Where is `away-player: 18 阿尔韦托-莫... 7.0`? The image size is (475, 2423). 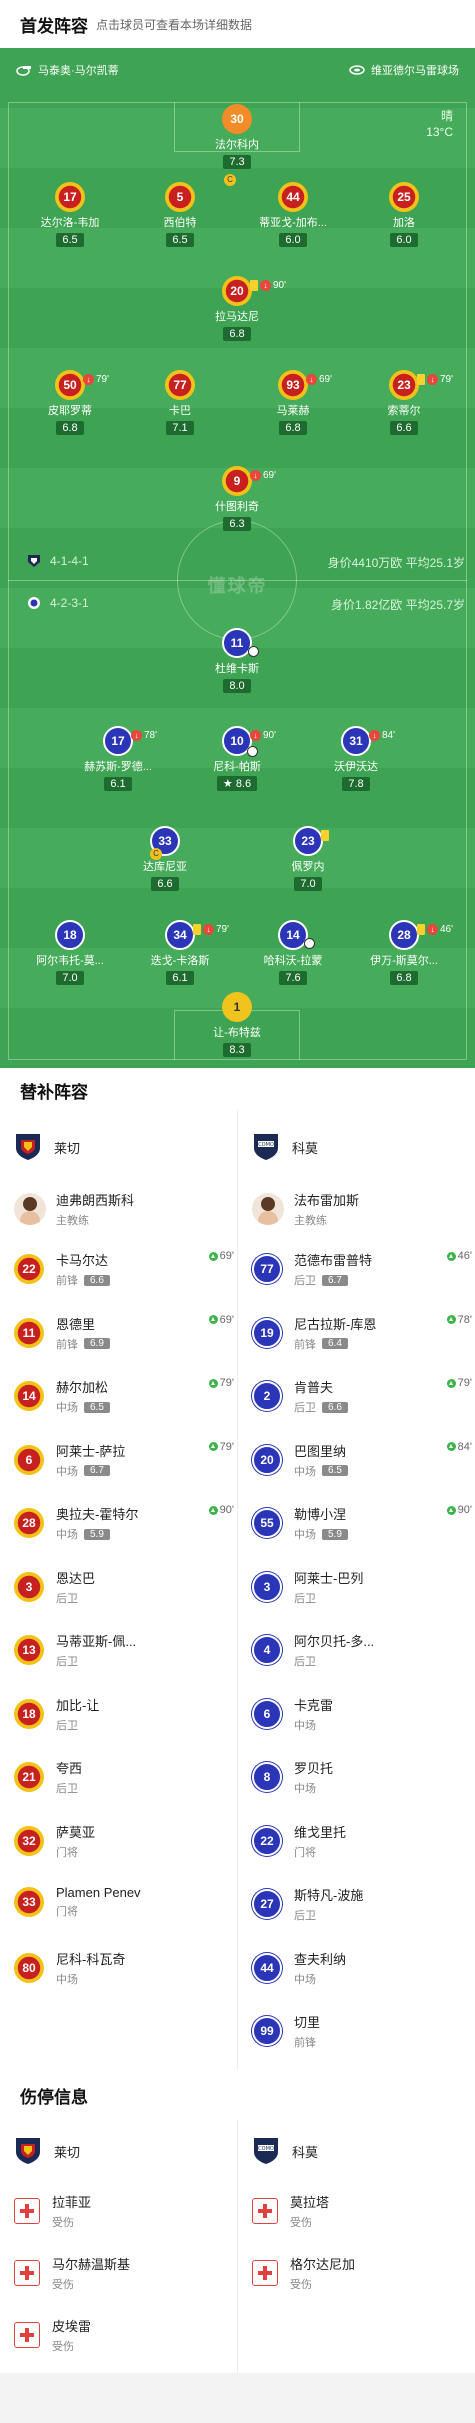 away-player: 18 阿尔韦托-莫... 7.0 is located at coordinates (70, 953).